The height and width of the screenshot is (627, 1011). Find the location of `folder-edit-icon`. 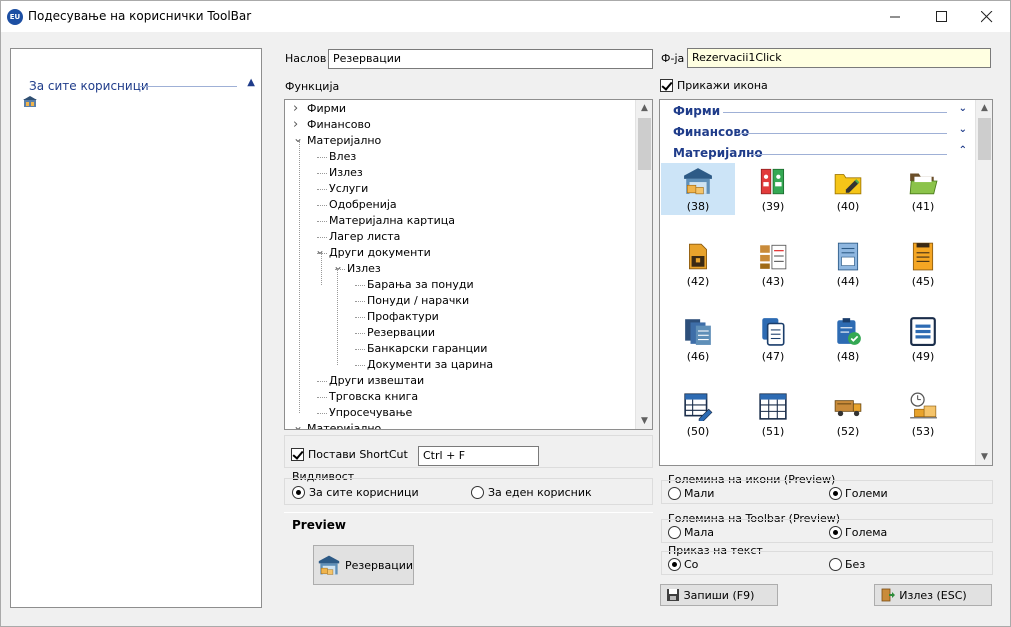

folder-edit-icon is located at coordinates (848, 184).